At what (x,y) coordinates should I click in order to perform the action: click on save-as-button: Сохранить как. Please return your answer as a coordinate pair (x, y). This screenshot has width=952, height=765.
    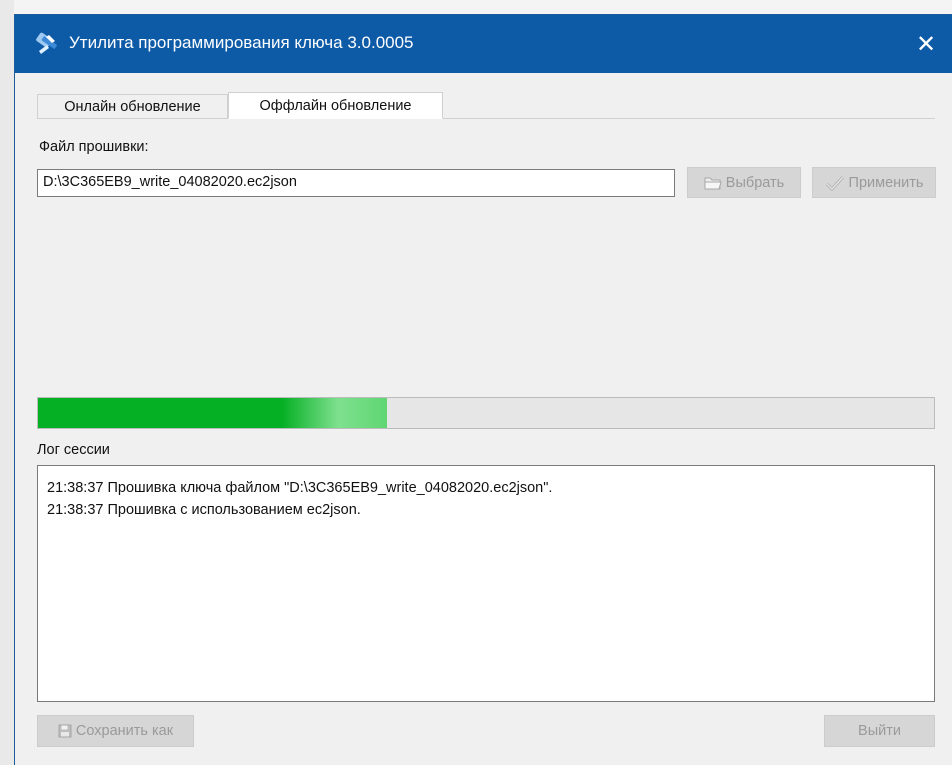
    Looking at the image, I should click on (115, 731).